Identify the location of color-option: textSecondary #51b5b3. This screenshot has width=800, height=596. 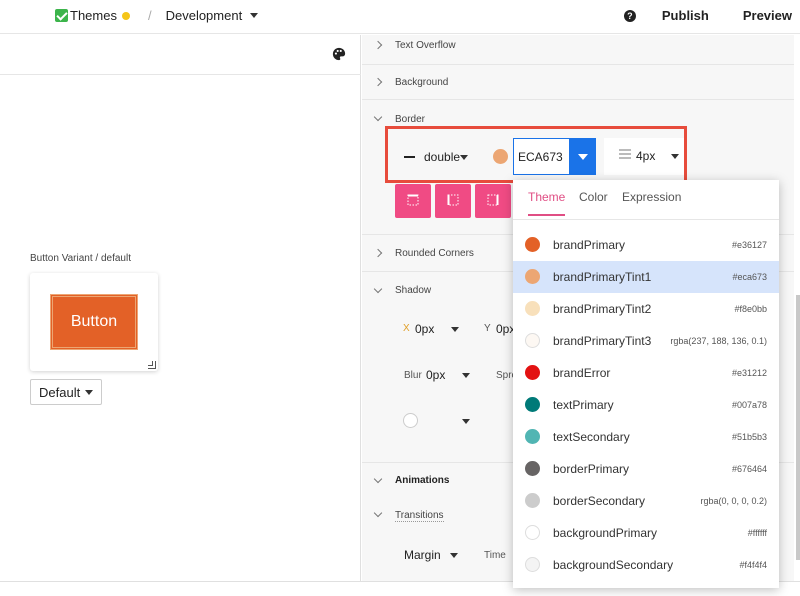
(646, 437).